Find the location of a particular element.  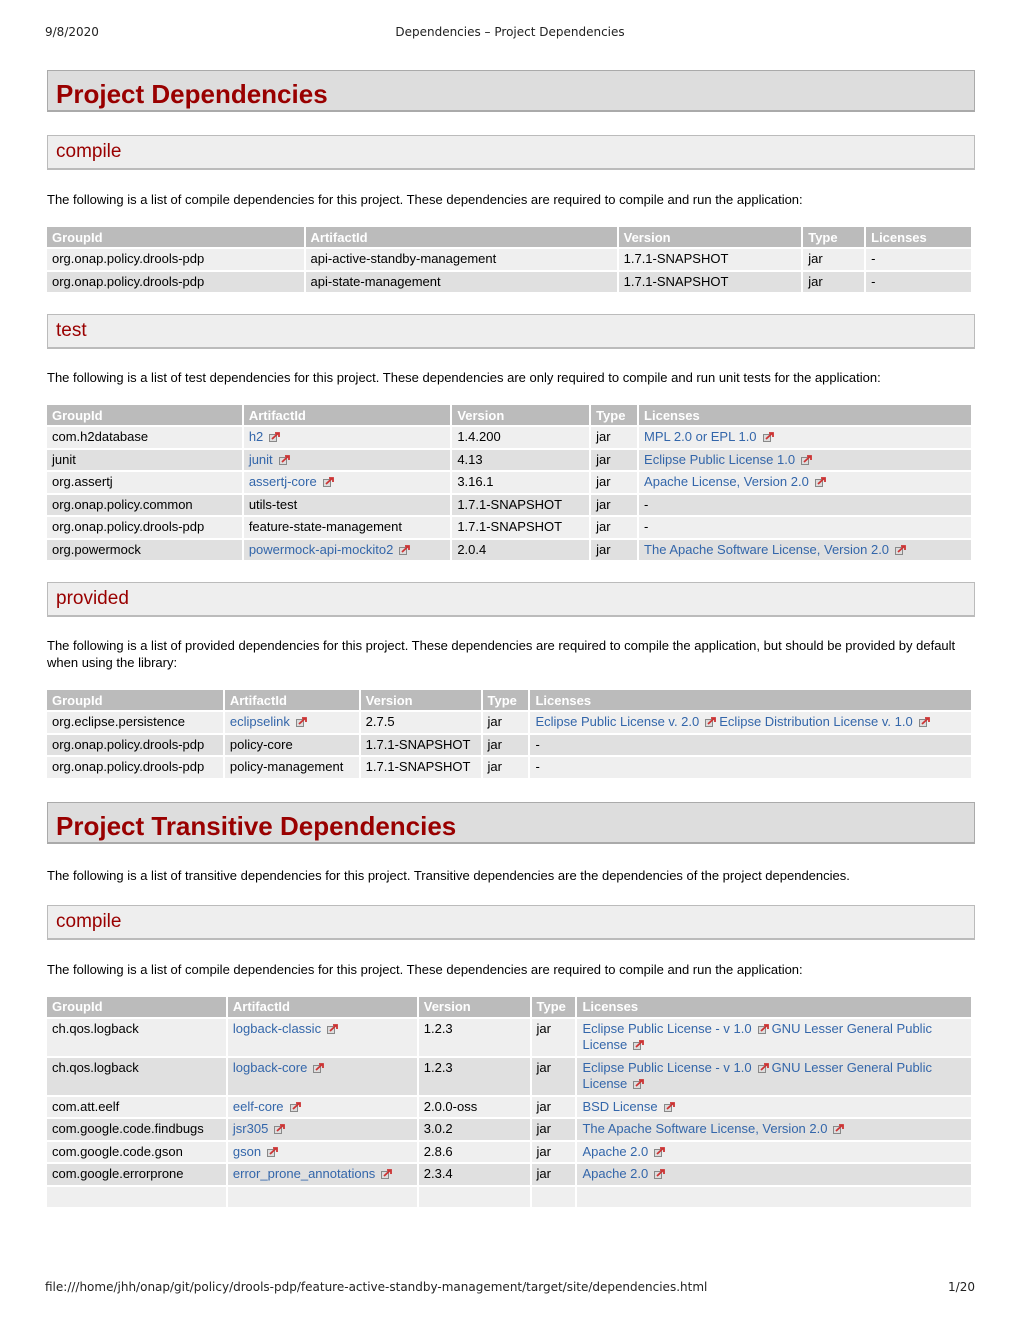

license-link: Apache License, Version 2.0 is located at coordinates (736, 481).